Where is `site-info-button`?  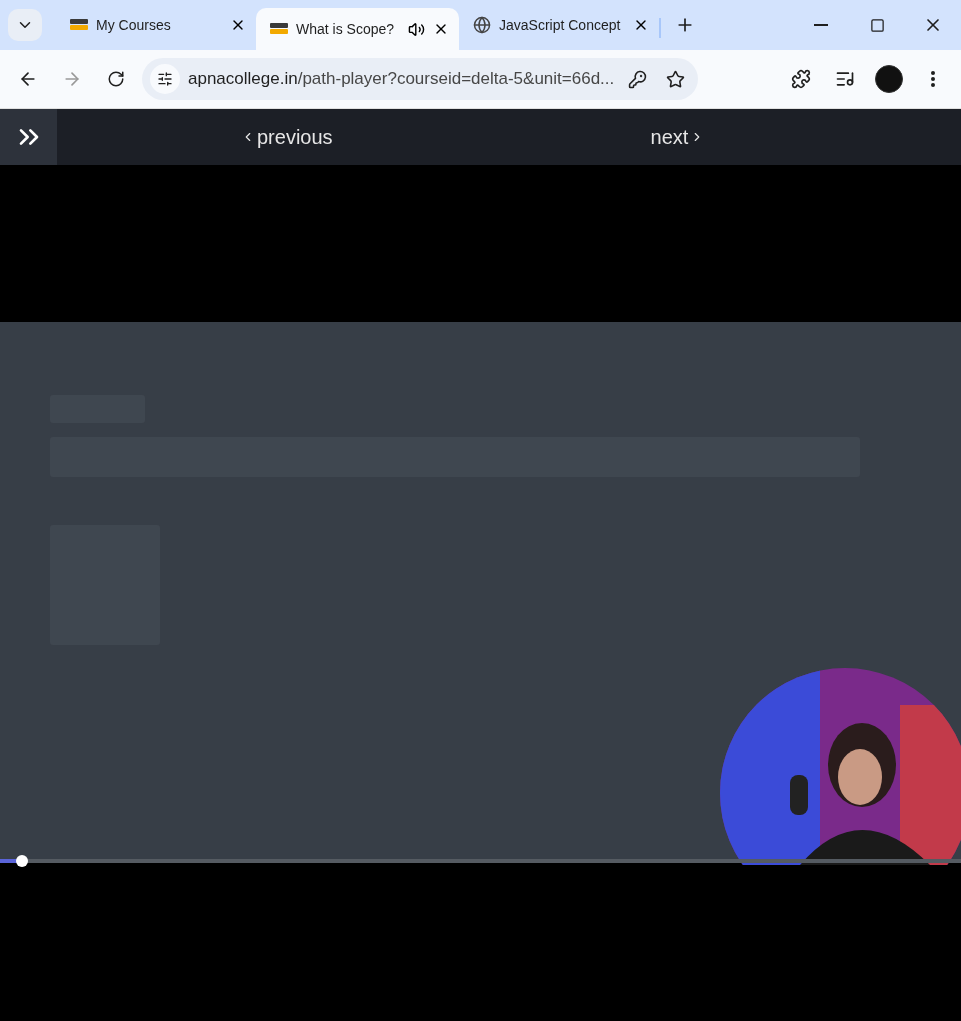
site-info-button is located at coordinates (165, 79).